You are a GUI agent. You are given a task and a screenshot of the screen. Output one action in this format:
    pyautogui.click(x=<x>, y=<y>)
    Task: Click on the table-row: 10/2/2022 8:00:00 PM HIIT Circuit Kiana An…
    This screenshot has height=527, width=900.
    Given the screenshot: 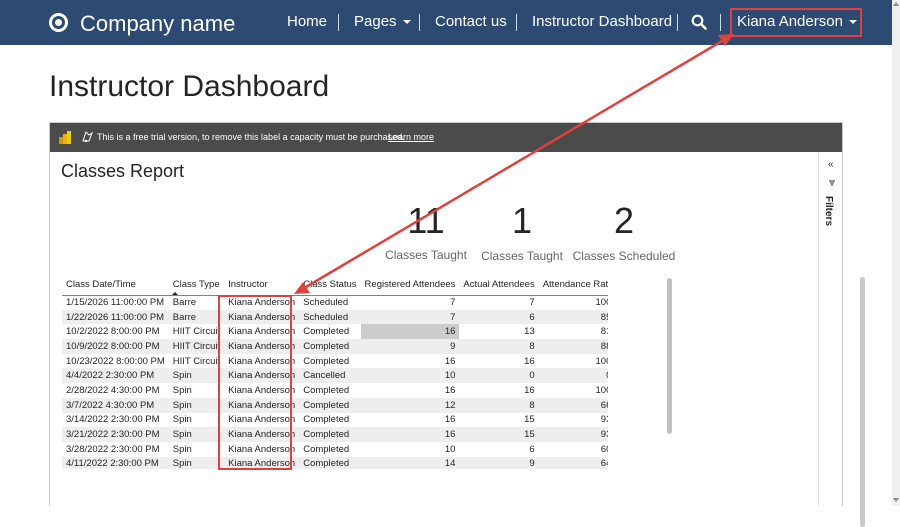 What is the action you would take?
    pyautogui.click(x=335, y=332)
    